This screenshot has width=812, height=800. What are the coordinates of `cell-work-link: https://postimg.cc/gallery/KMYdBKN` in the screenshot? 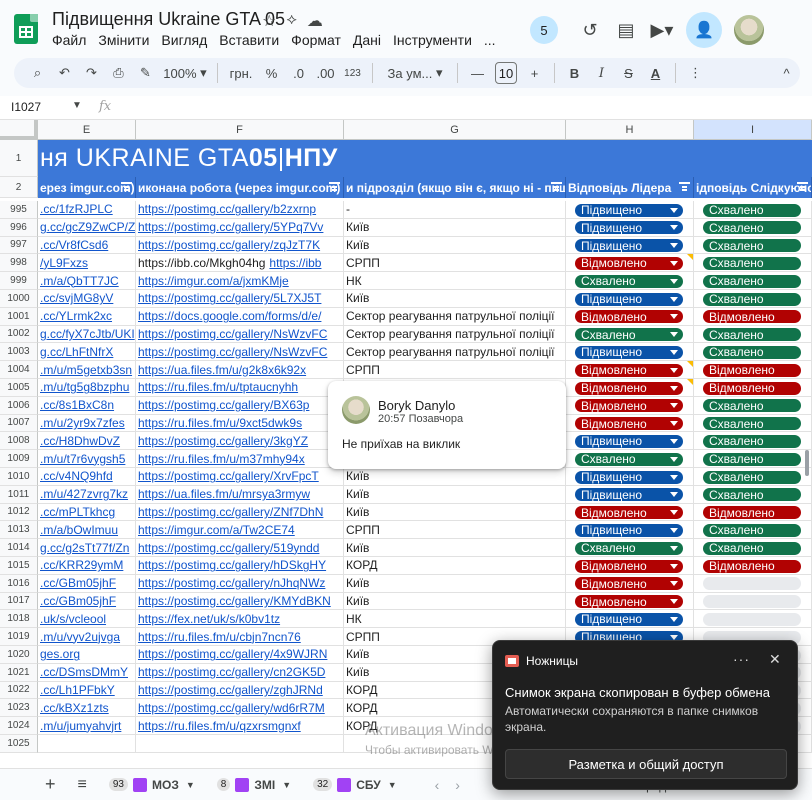 It's located at (240, 601).